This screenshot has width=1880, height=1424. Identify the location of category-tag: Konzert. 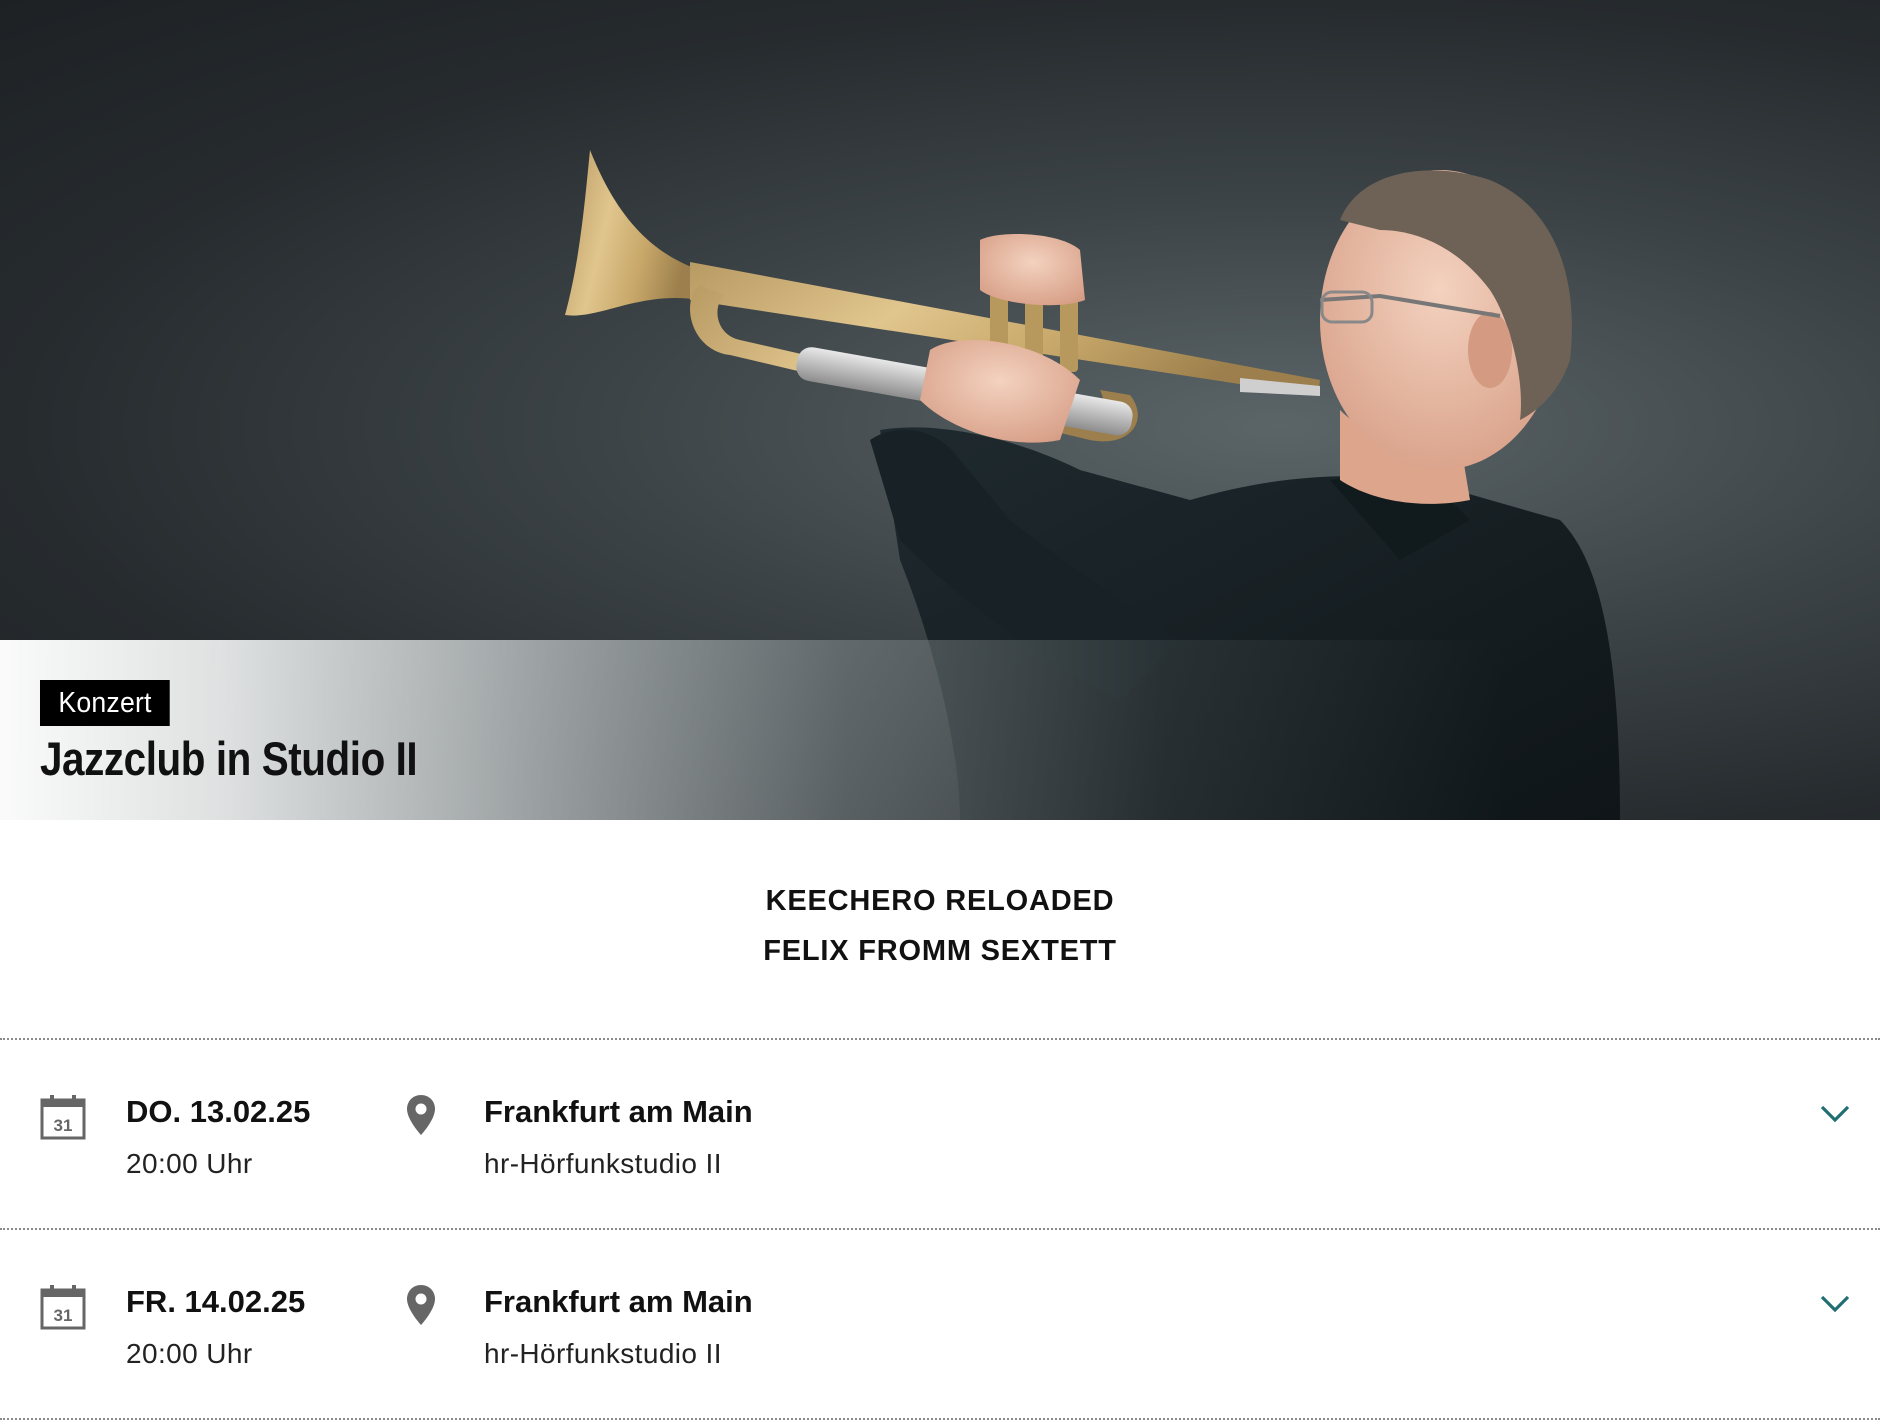
(105, 703).